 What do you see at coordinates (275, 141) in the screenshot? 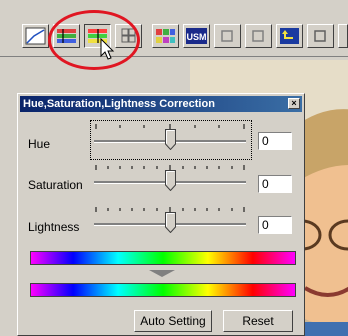
I see `hue-value-field: 0` at bounding box center [275, 141].